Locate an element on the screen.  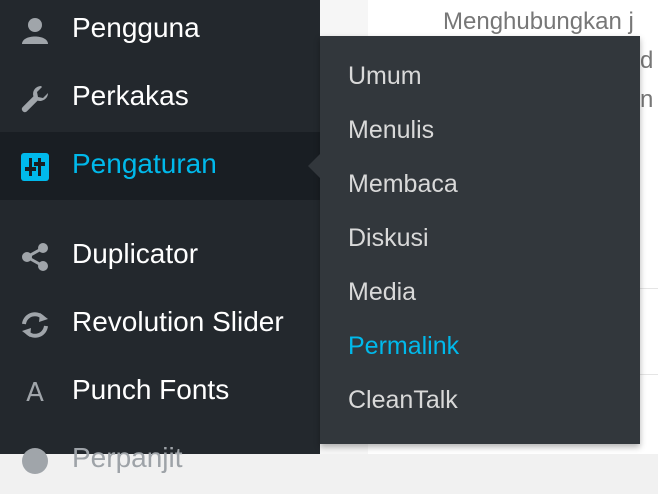
submenu-item-diskusi: Diskusi is located at coordinates (388, 238).